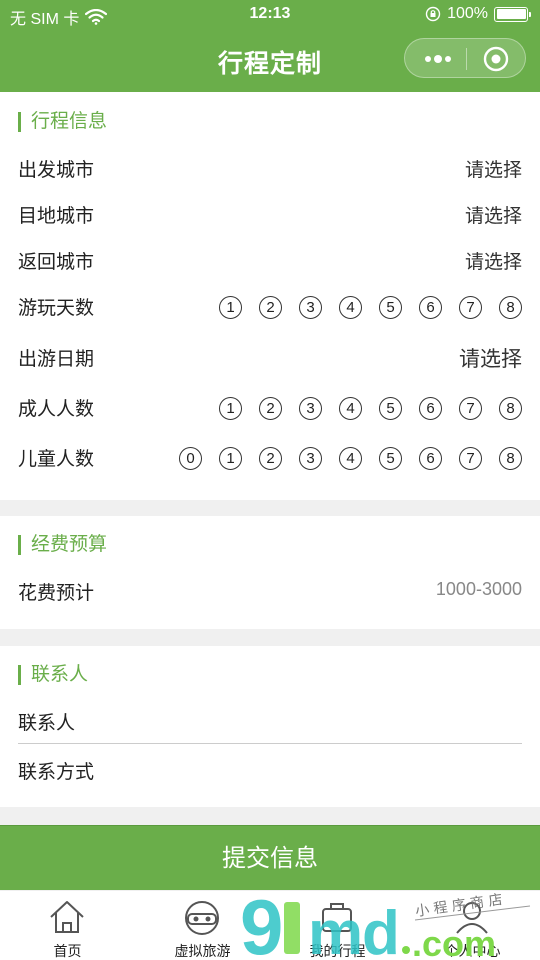  What do you see at coordinates (202, 918) in the screenshot?
I see `vr-headset-icon` at bounding box center [202, 918].